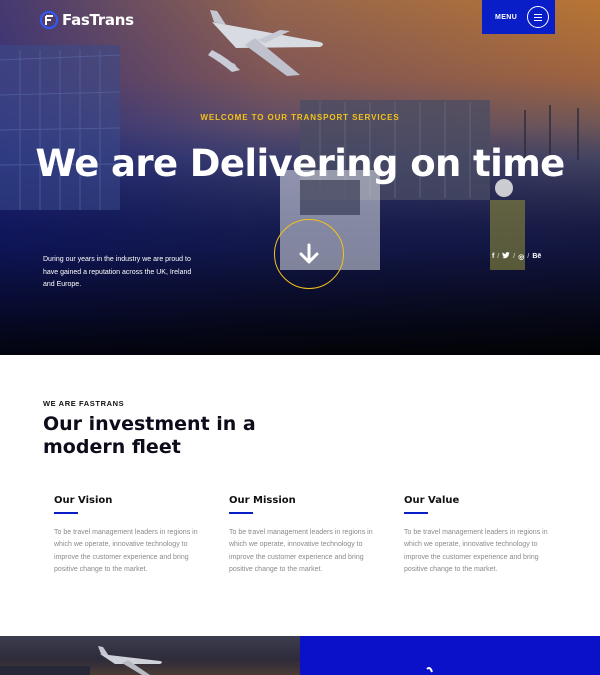  I want to click on social-links: f / / ◎ / Bē, so click(516, 256).